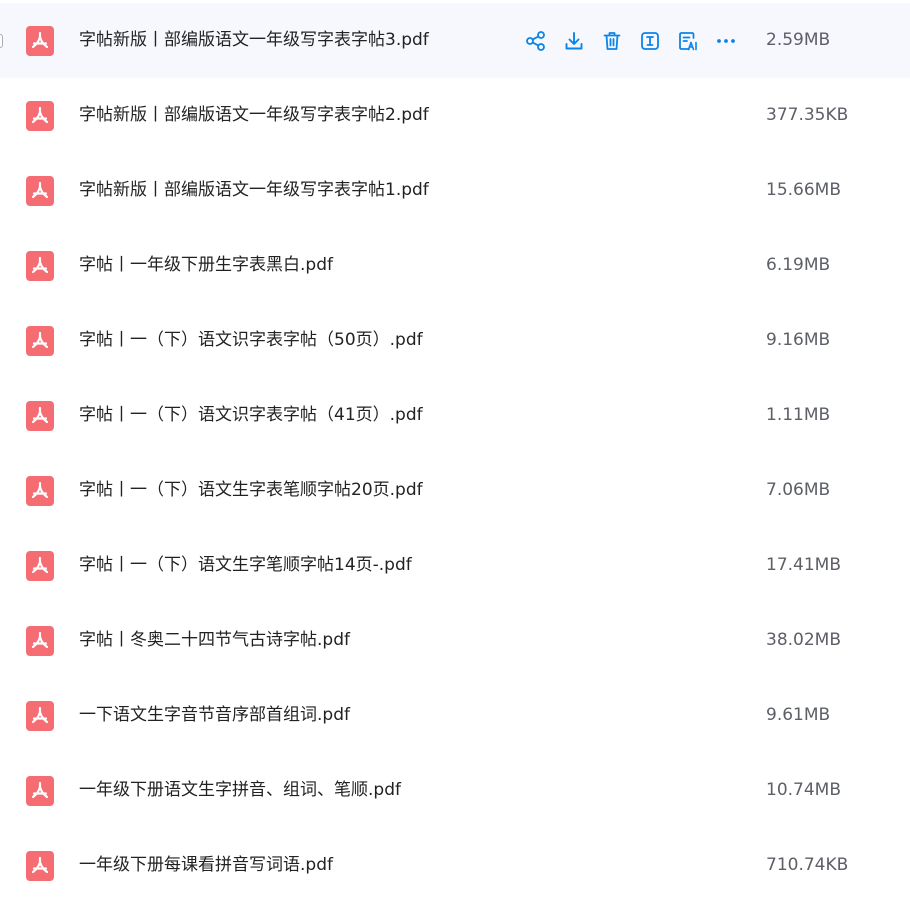 The width and height of the screenshot is (910, 903). I want to click on file-size: 10.74MB, so click(803, 790).